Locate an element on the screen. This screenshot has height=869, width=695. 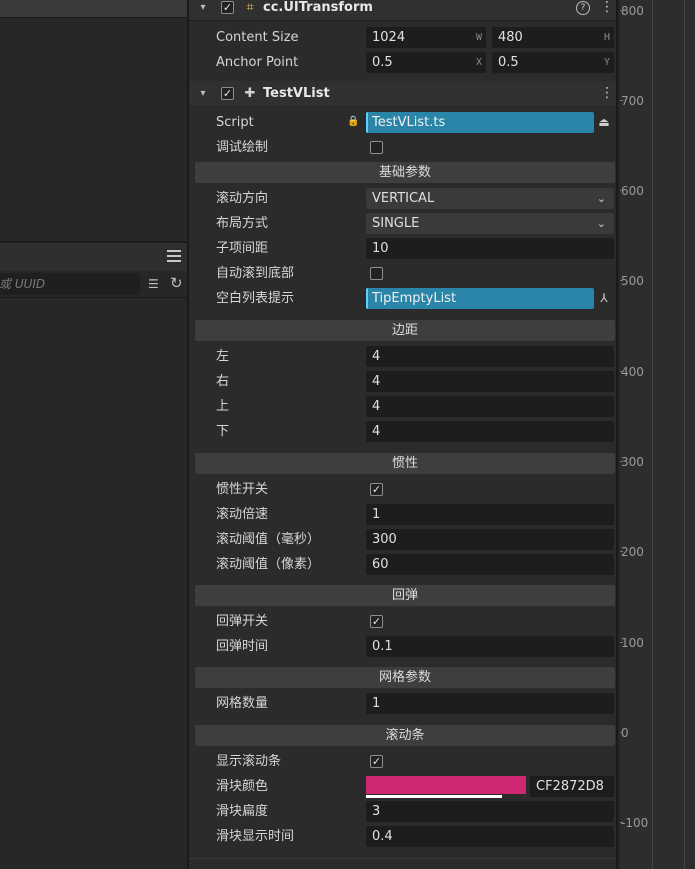
node-locate-icon: ⅄ is located at coordinates (604, 298).